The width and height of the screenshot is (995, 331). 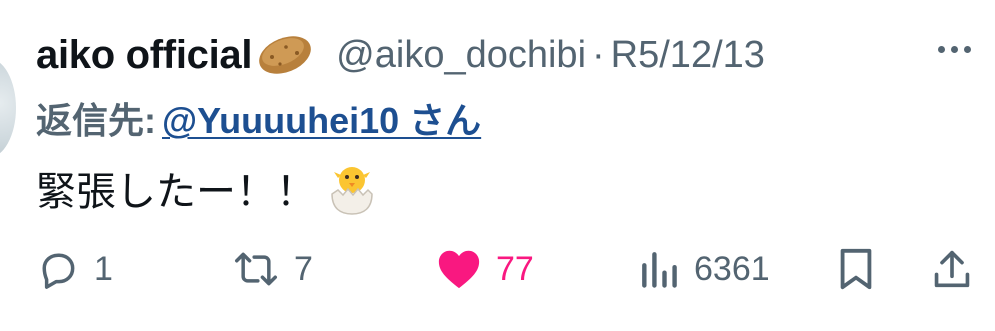 What do you see at coordinates (461, 55) in the screenshot?
I see `user-handle: @aiko_dochibi` at bounding box center [461, 55].